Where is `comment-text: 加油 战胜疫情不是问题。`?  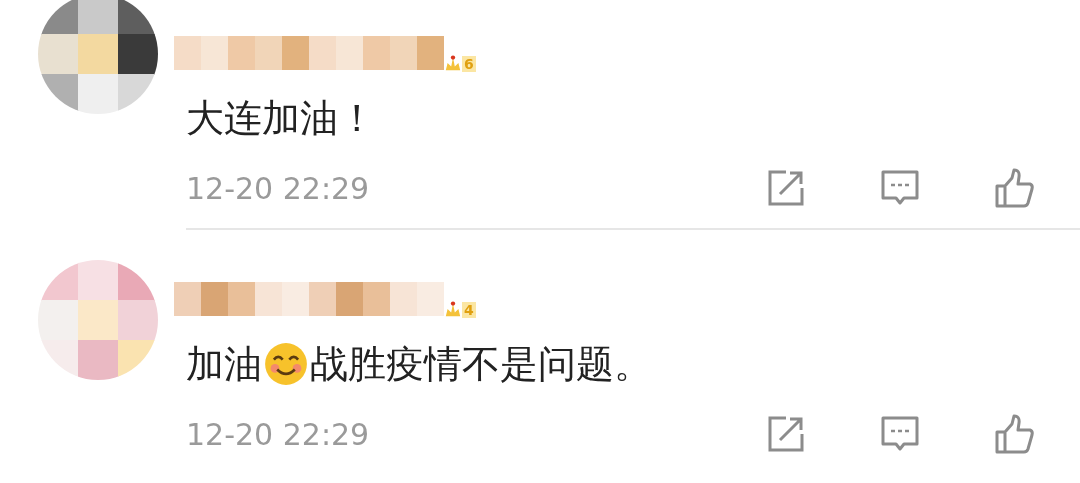 comment-text: 加油 战胜疫情不是问题。 is located at coordinates (419, 364).